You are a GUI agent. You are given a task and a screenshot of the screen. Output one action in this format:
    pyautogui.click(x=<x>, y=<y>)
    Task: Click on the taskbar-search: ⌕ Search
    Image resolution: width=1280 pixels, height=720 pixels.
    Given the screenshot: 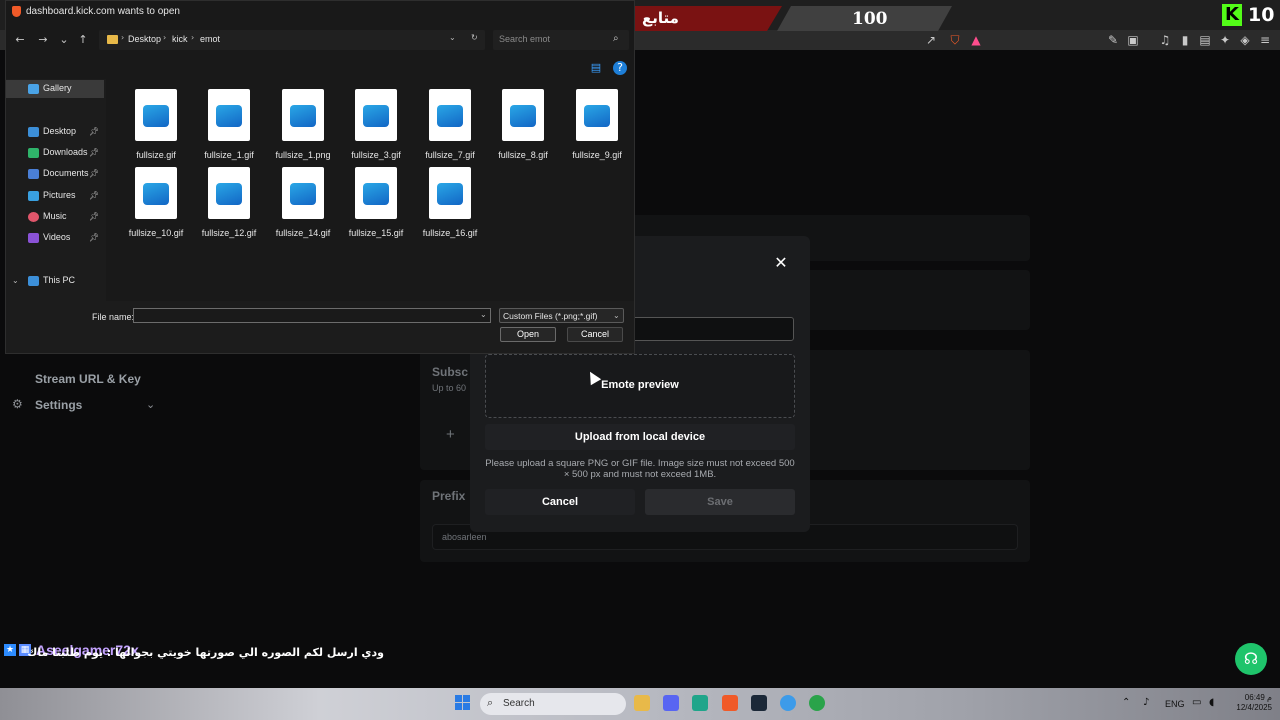 What is the action you would take?
    pyautogui.click(x=553, y=704)
    